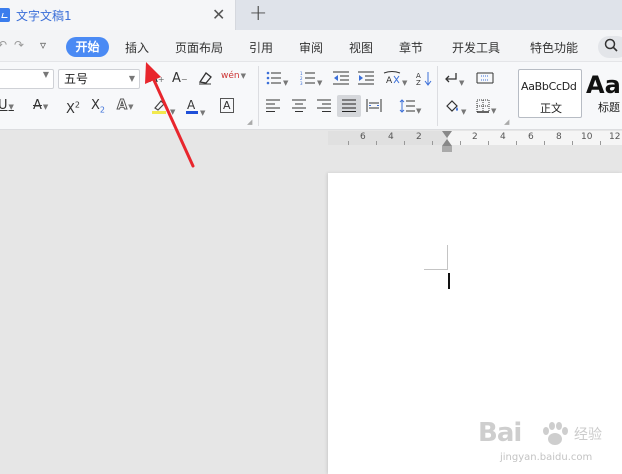  I want to click on superscript-icon: X2, so click(73, 109).